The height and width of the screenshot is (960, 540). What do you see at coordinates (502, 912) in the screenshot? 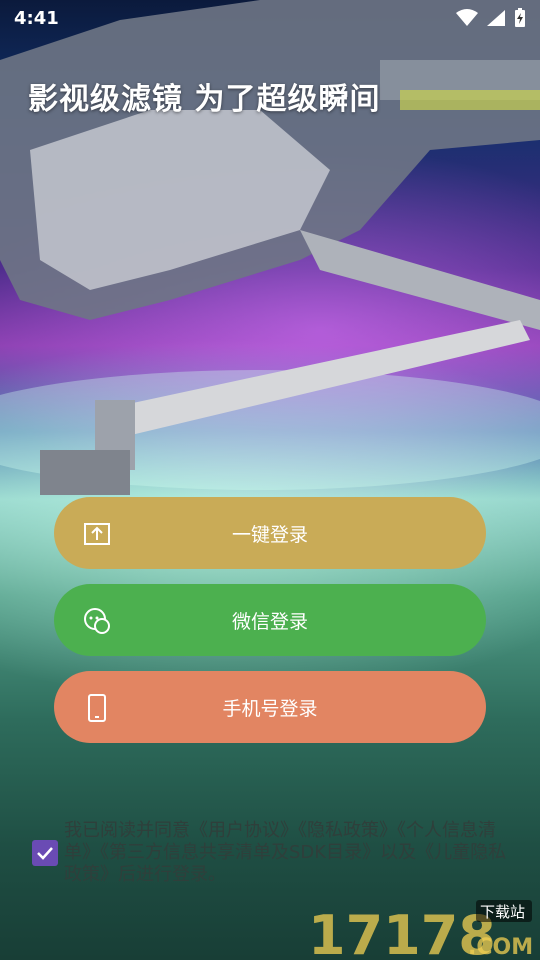
I see `svg-text: 下载站` at bounding box center [502, 912].